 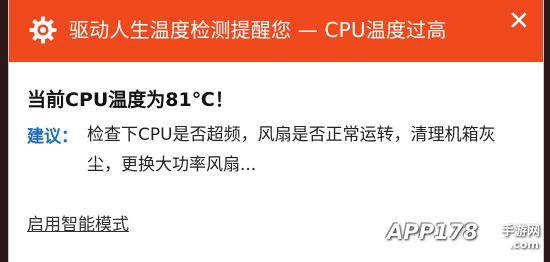 What do you see at coordinates (519, 20) in the screenshot?
I see `close-icon` at bounding box center [519, 20].